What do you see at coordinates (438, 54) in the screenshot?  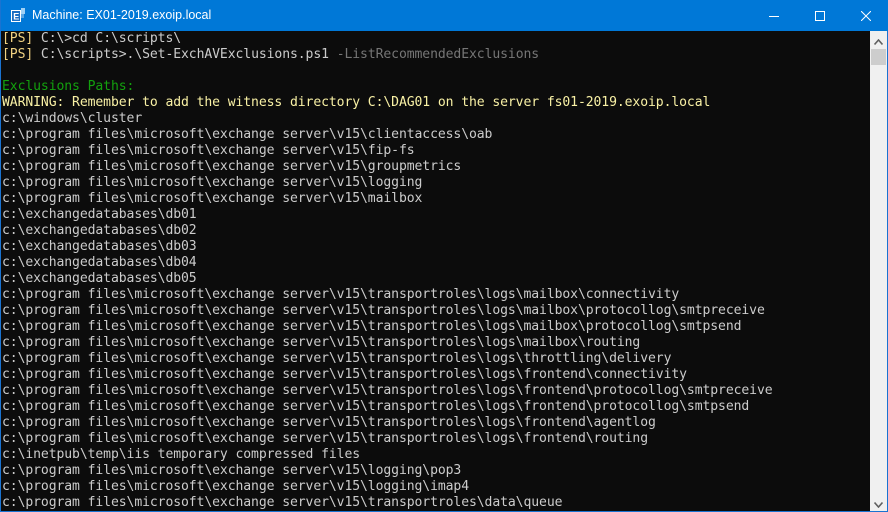 I see `command-parameter: -ListRecommendedExclusions` at bounding box center [438, 54].